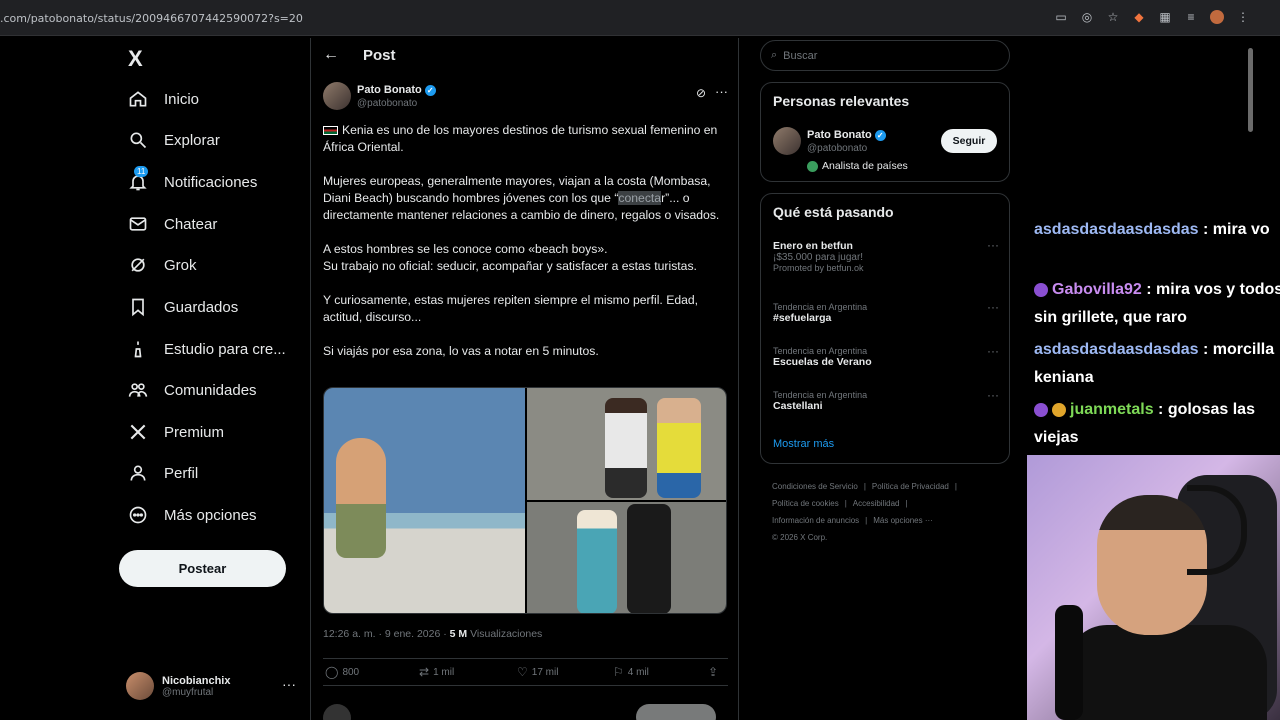  What do you see at coordinates (1113, 17) in the screenshot?
I see `star-icon: ☆` at bounding box center [1113, 17].